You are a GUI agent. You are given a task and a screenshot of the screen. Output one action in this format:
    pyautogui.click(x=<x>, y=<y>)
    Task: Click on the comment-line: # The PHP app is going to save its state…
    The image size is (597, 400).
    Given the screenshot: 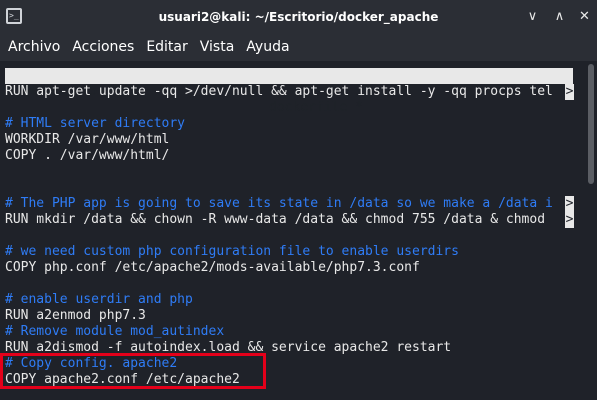 What is the action you would take?
    pyautogui.click(x=279, y=203)
    